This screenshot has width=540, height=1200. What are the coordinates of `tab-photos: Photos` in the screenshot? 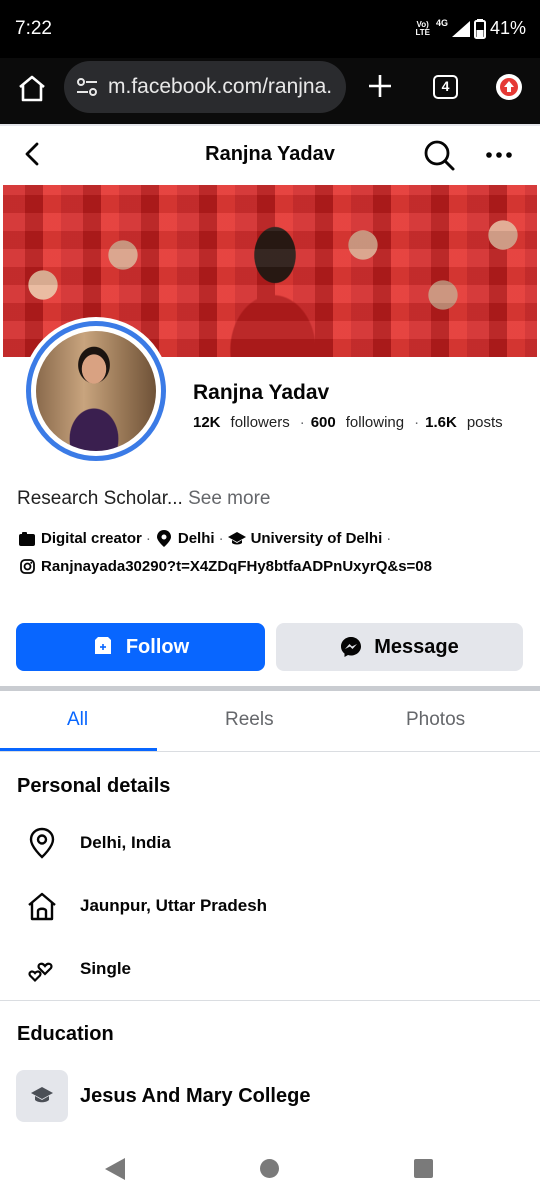 It's located at (435, 720).